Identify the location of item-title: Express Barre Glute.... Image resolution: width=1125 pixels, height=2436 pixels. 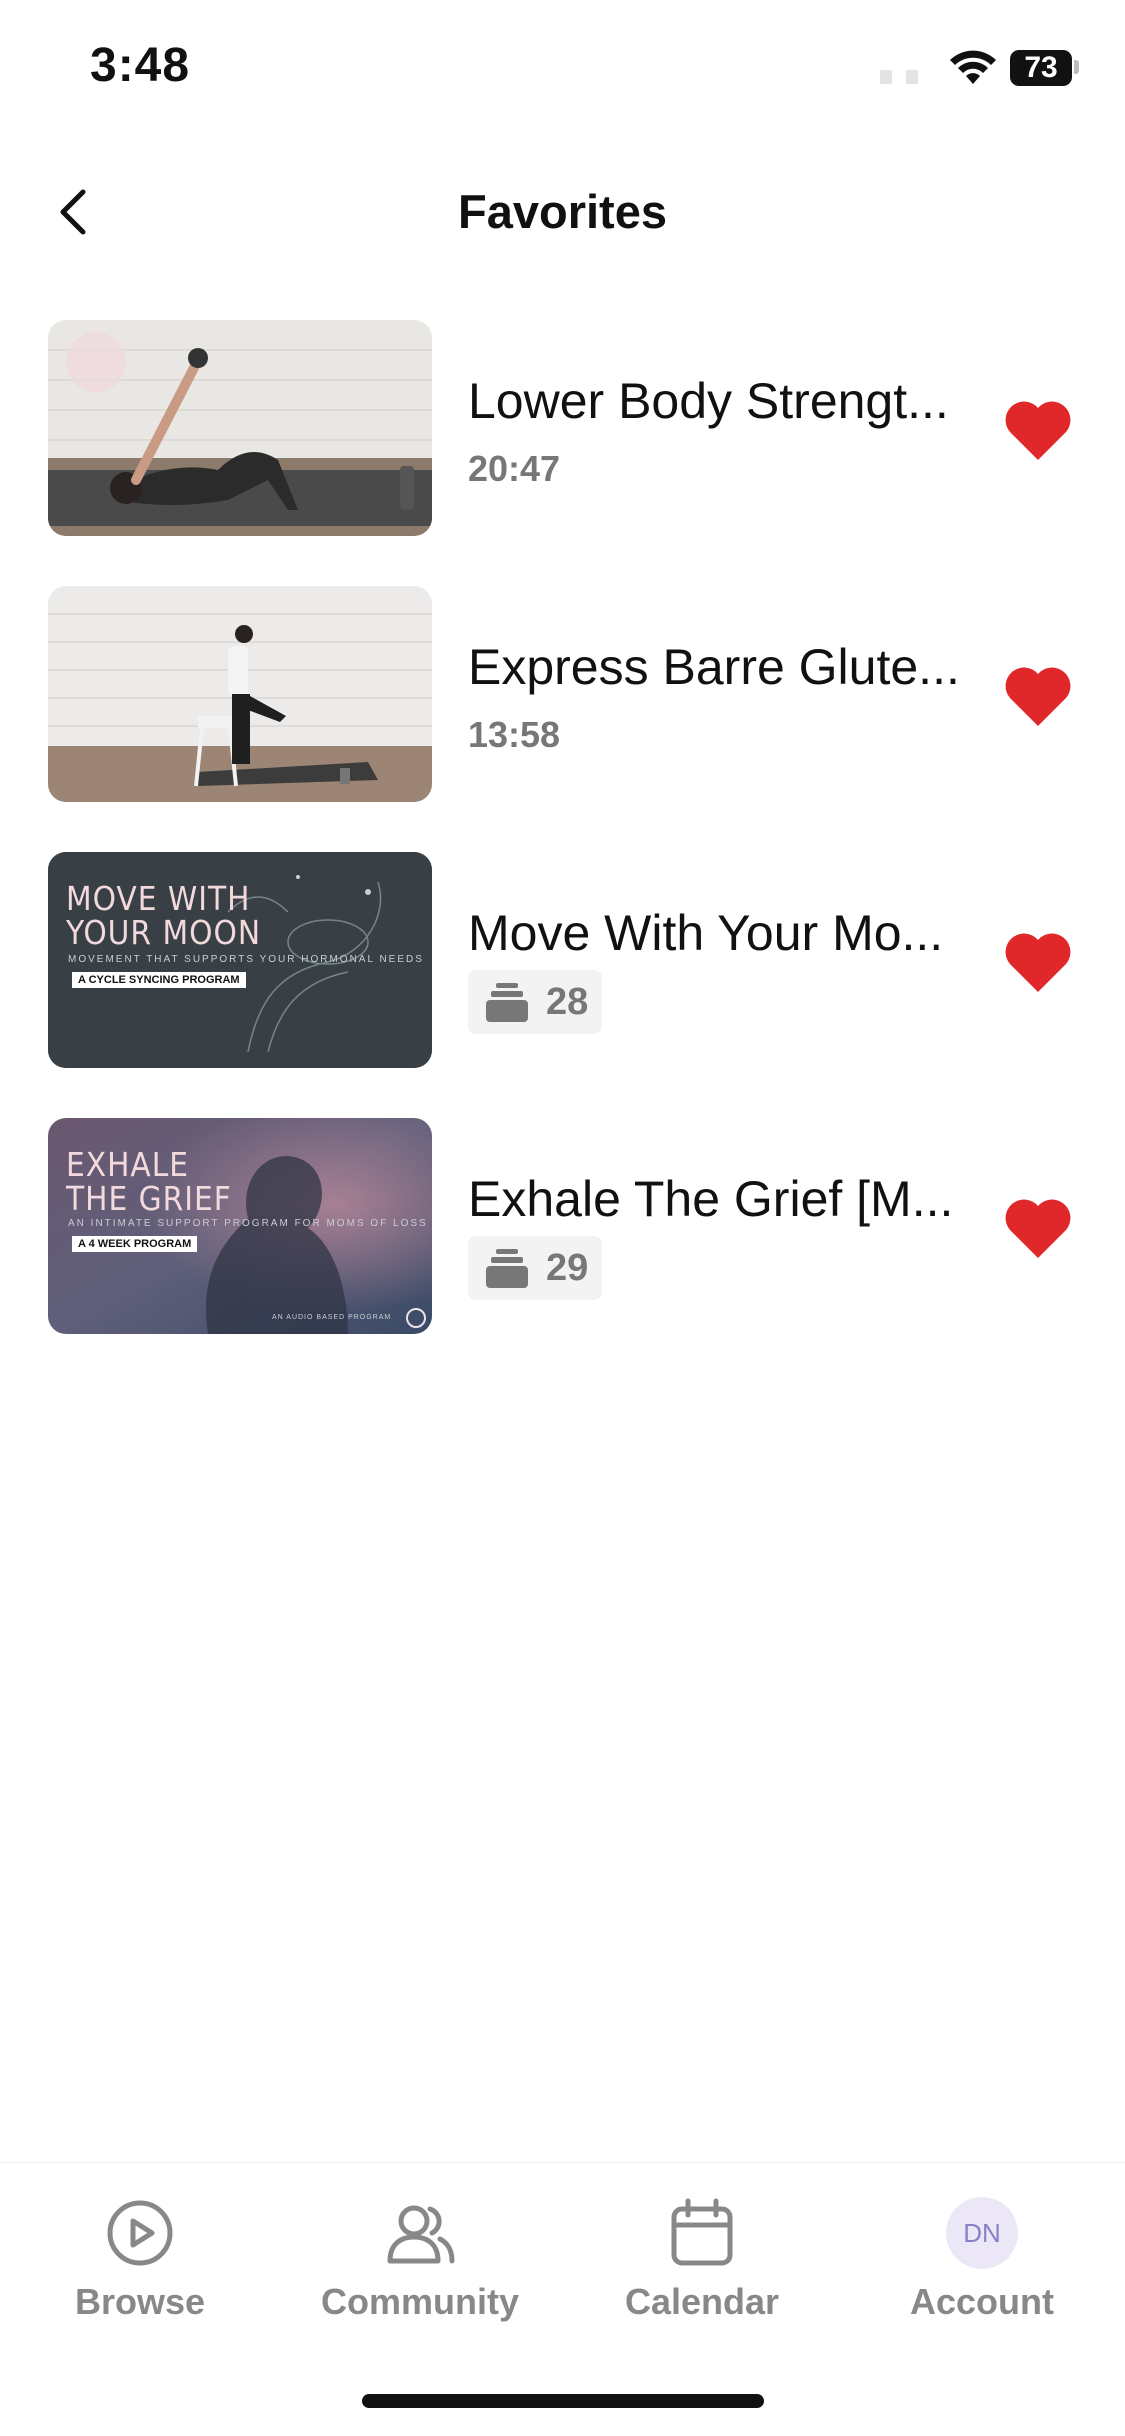
(714, 667).